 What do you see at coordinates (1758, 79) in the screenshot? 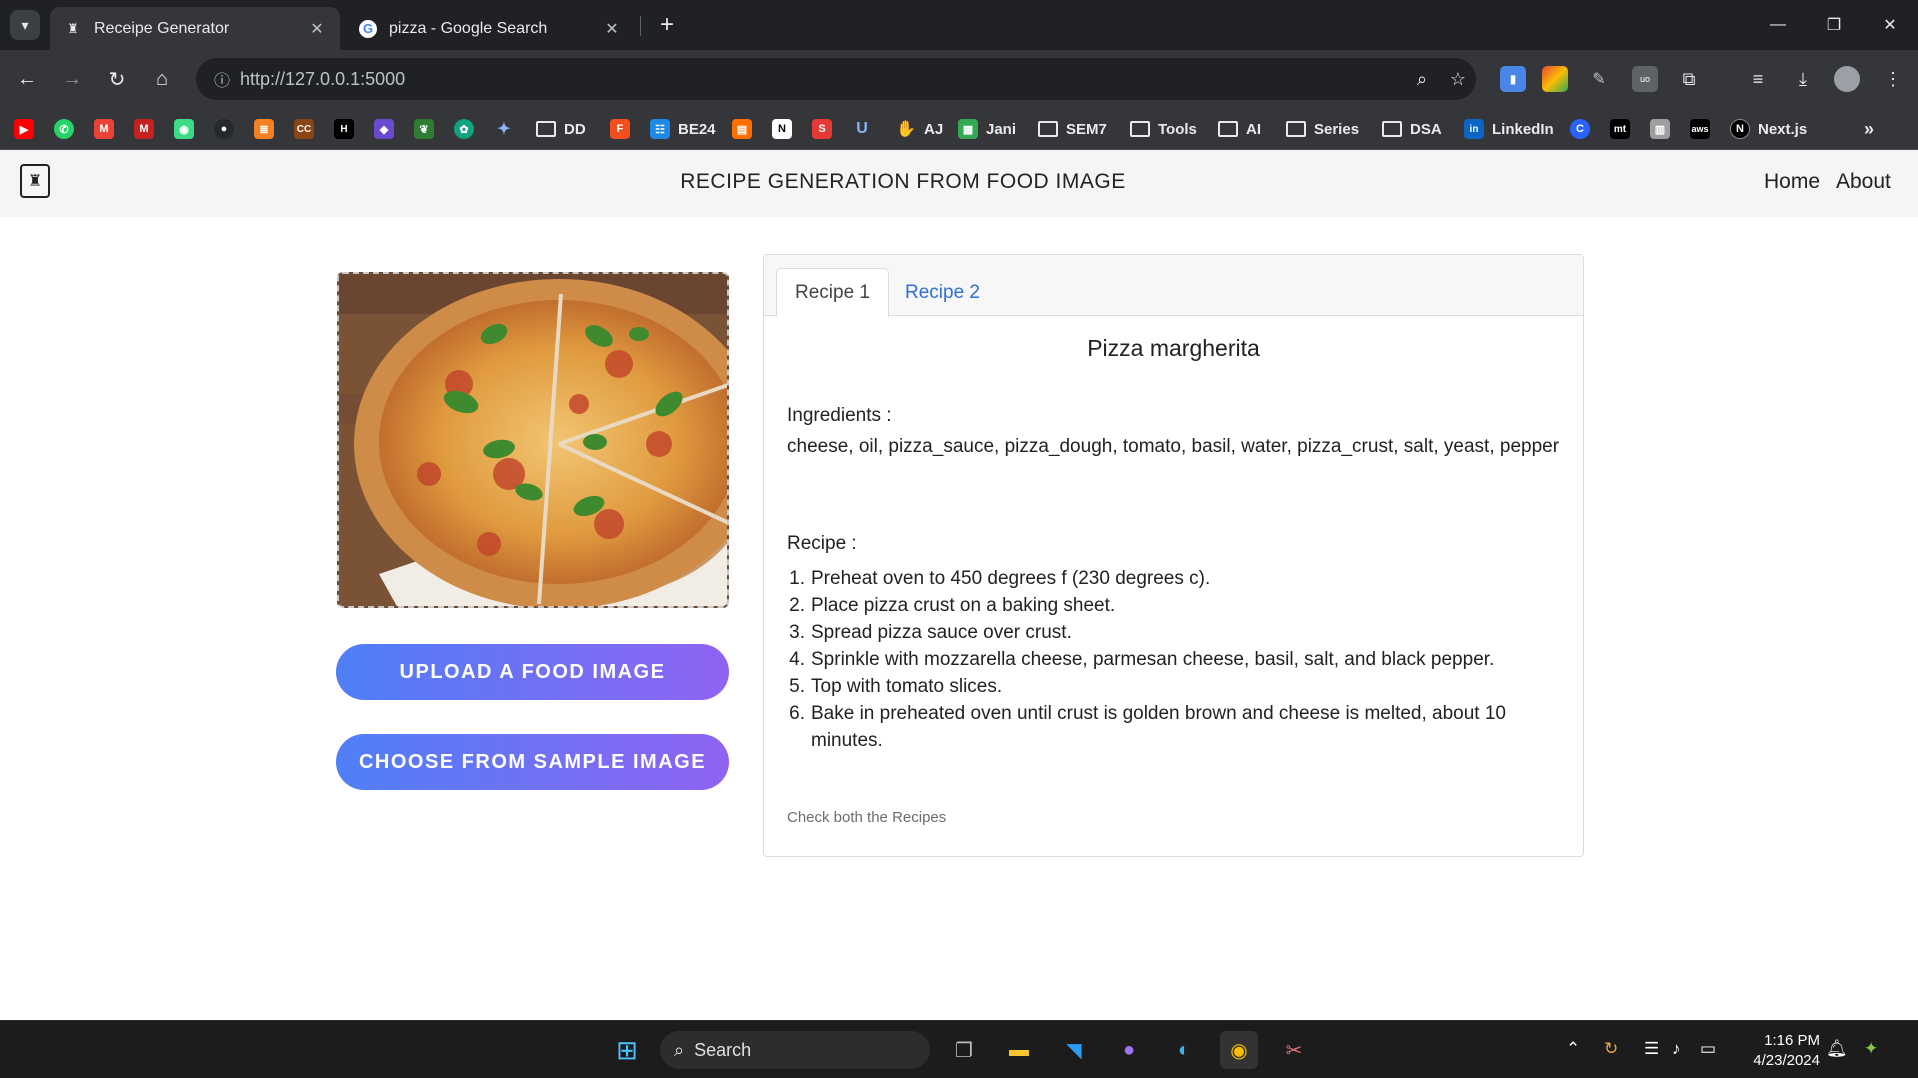
I see `media-controls-icon: ≡` at bounding box center [1758, 79].